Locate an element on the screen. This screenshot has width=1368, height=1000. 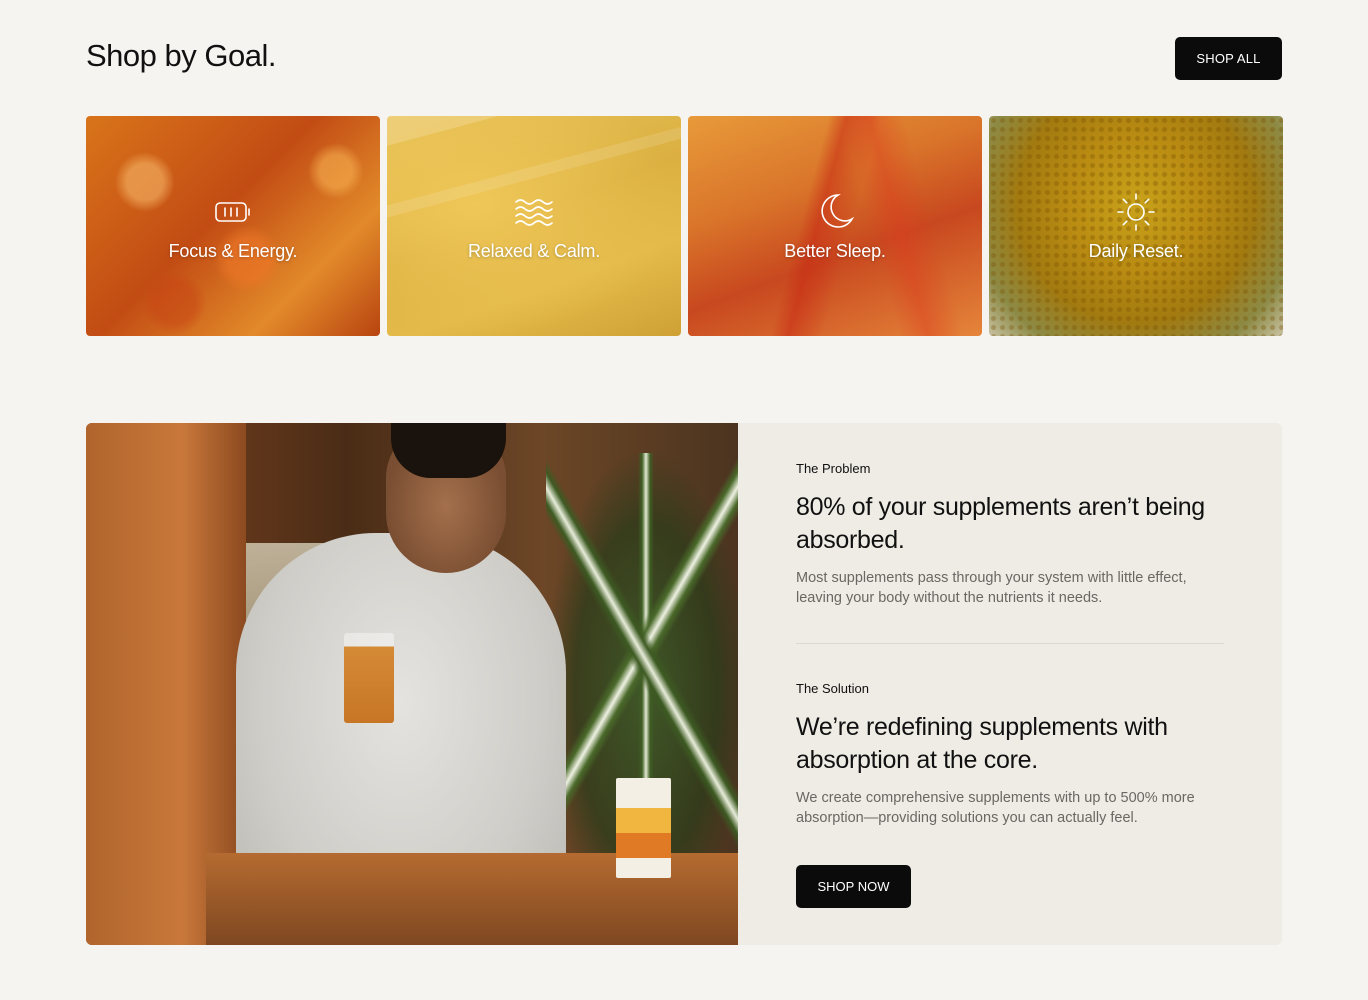
shop-all-button: SHOP ALL is located at coordinates (1228, 58).